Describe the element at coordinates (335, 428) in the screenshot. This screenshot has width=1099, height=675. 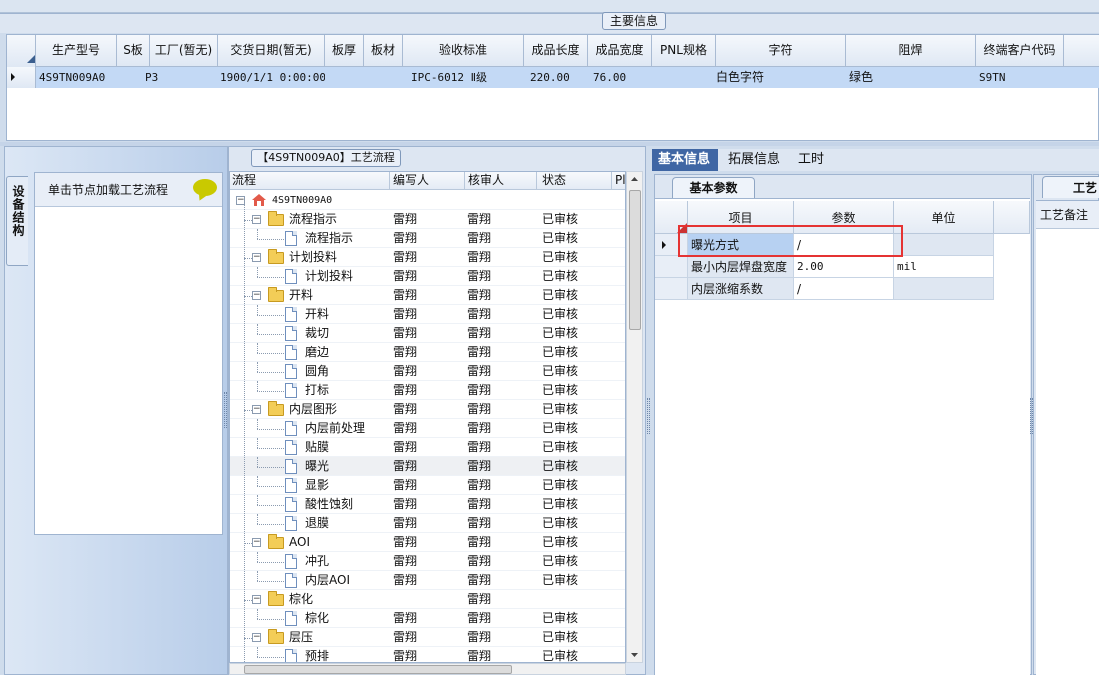
I see `tree-node-label: 内层前处理` at that location.